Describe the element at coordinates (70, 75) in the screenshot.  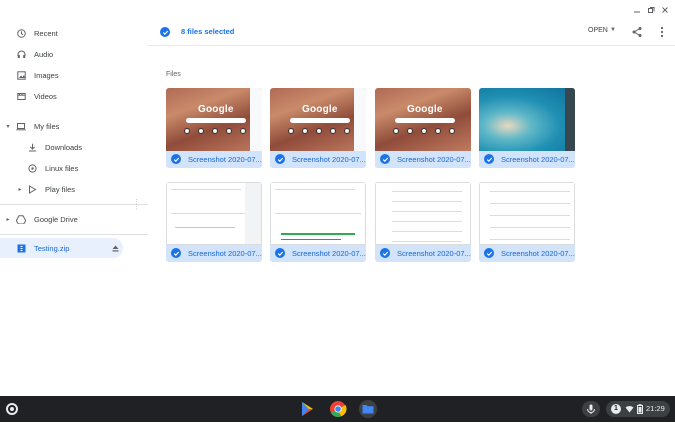
I see `sidebar-item-images: Images` at that location.